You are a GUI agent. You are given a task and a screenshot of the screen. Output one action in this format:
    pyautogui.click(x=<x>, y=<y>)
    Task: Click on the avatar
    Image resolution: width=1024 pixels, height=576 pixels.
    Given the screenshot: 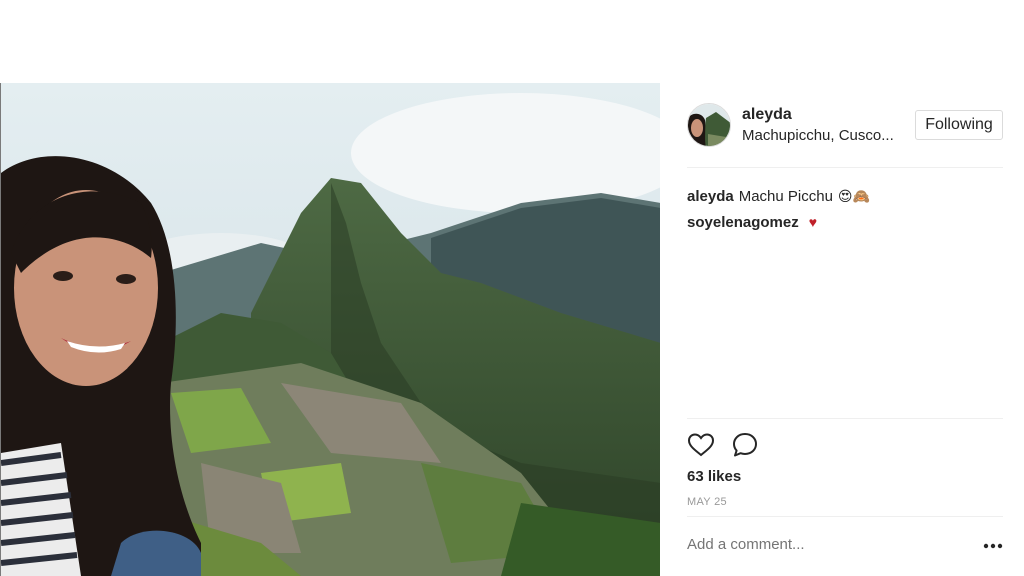 What is the action you would take?
    pyautogui.click(x=709, y=125)
    